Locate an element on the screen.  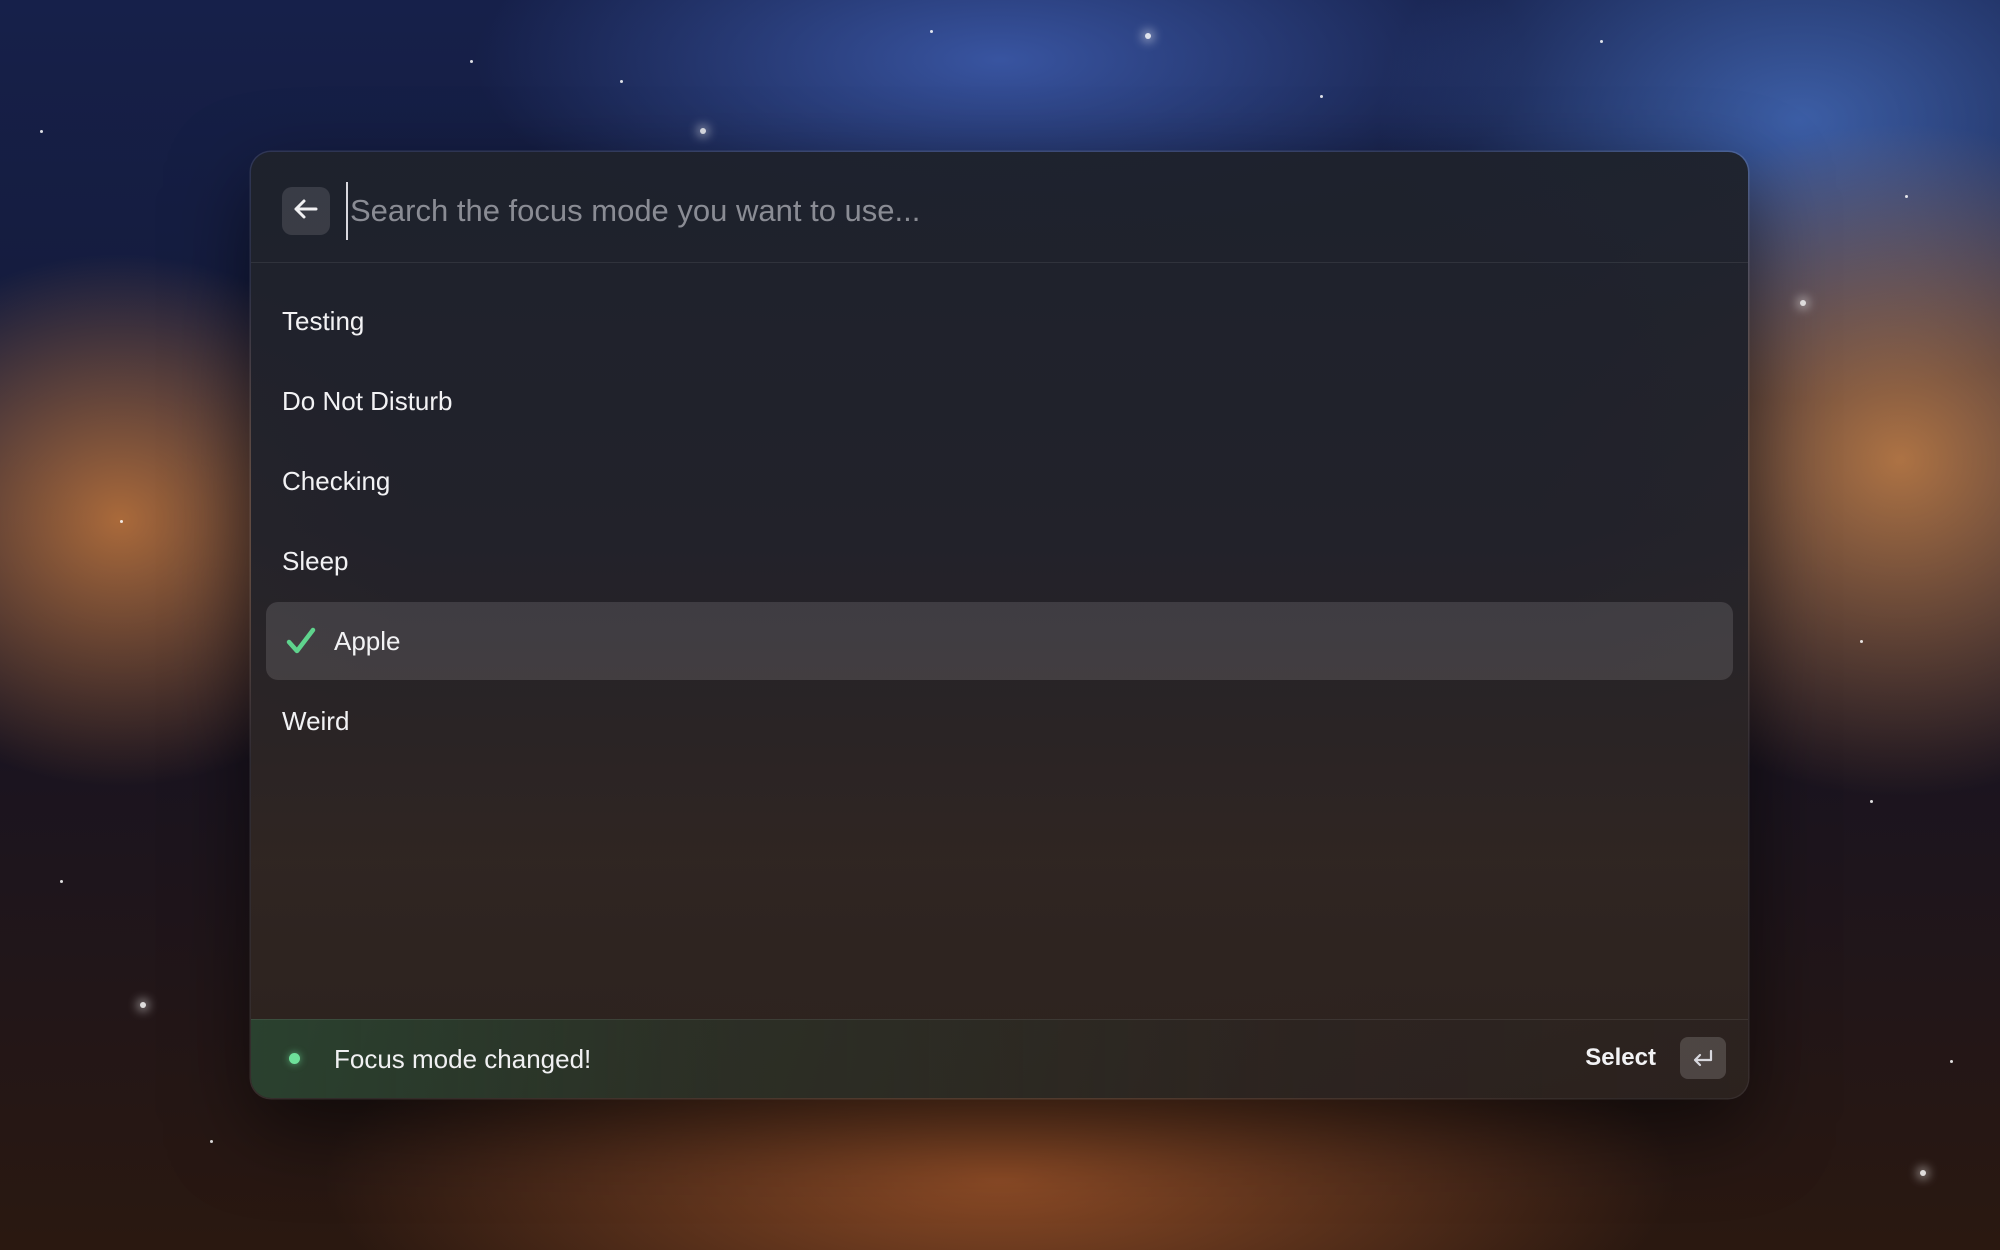
search-input is located at coordinates (1029, 211).